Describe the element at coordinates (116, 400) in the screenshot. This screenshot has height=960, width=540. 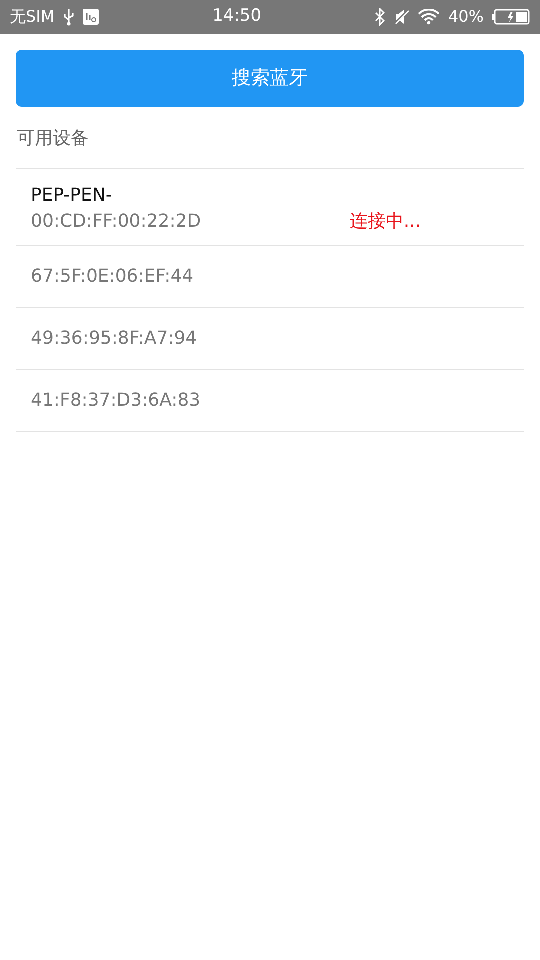
I see `device-address: 41:F8:37:D3:6A:83` at that location.